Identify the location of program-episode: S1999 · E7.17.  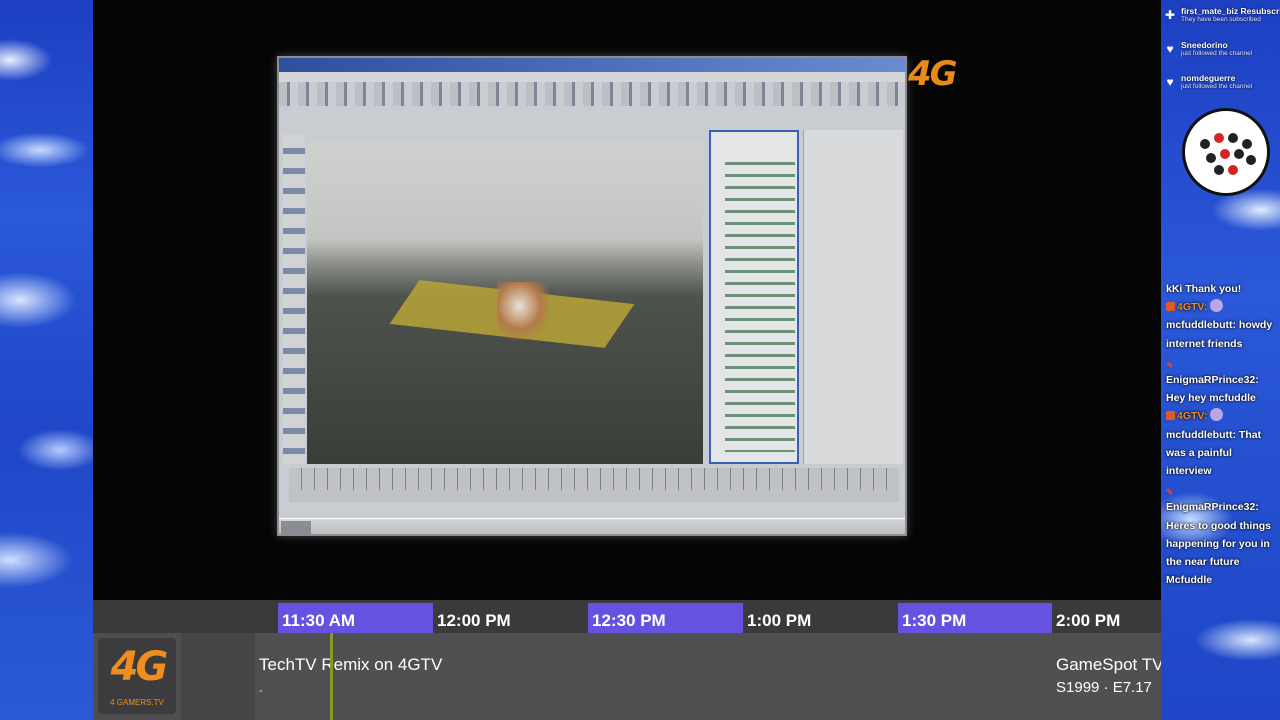
(1104, 687).